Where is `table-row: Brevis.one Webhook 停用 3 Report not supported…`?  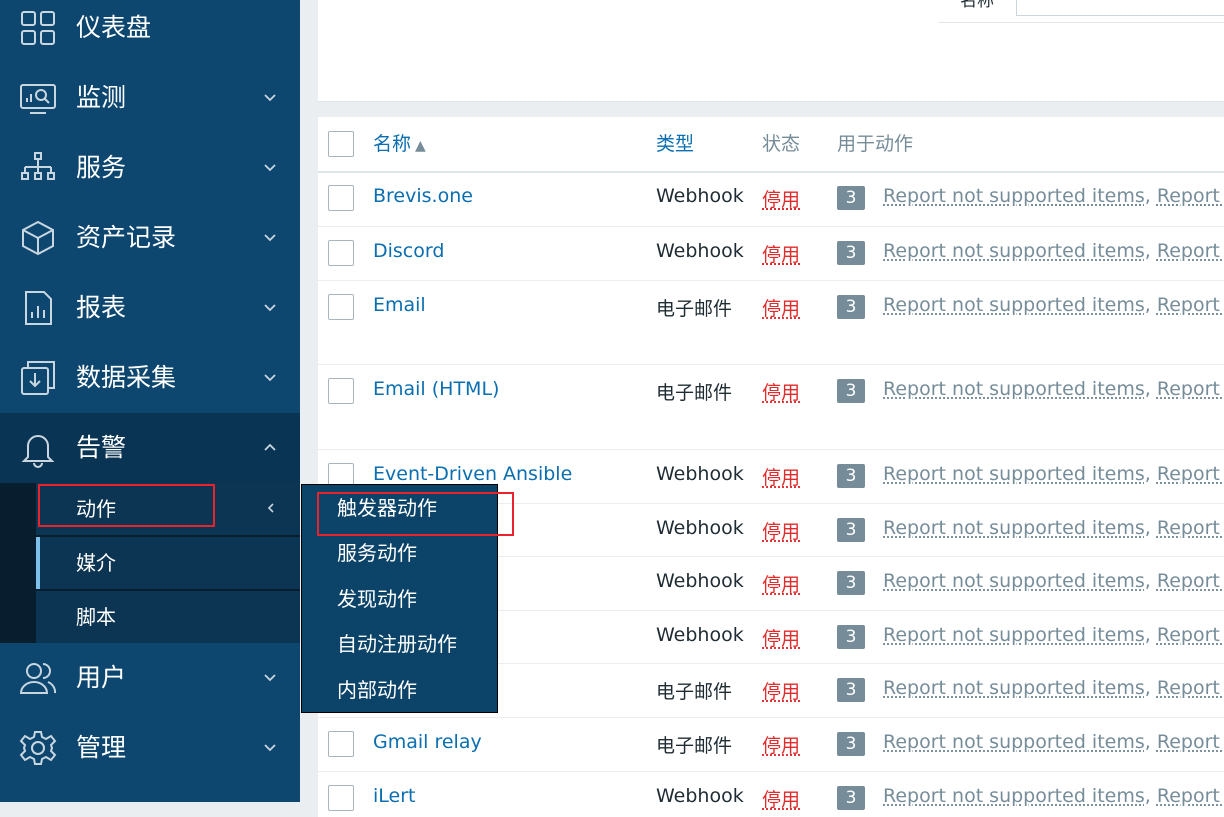 table-row: Brevis.one Webhook 停用 3 Report not supported… is located at coordinates (771, 199).